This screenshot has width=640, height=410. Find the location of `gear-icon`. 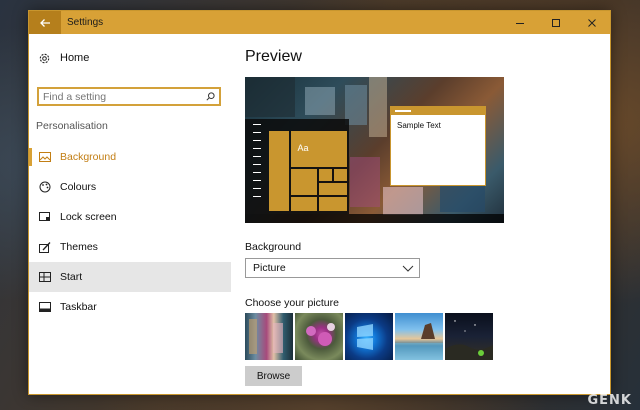

gear-icon is located at coordinates (44, 58).